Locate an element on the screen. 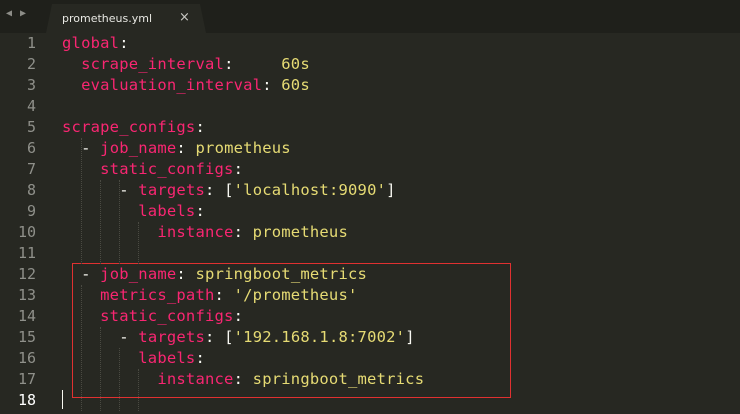 Image resolution: width=740 pixels, height=414 pixels. line-number: 5 is located at coordinates (31, 127).